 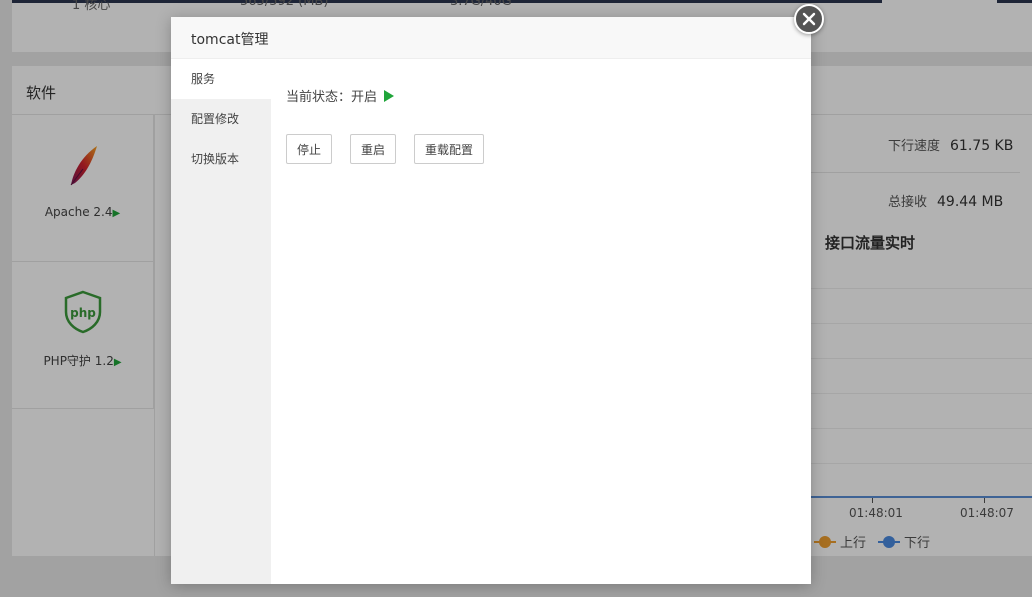 What do you see at coordinates (221, 321) in the screenshot?
I see `dialog-sidebar: 服务 配置修改 切换版本` at bounding box center [221, 321].